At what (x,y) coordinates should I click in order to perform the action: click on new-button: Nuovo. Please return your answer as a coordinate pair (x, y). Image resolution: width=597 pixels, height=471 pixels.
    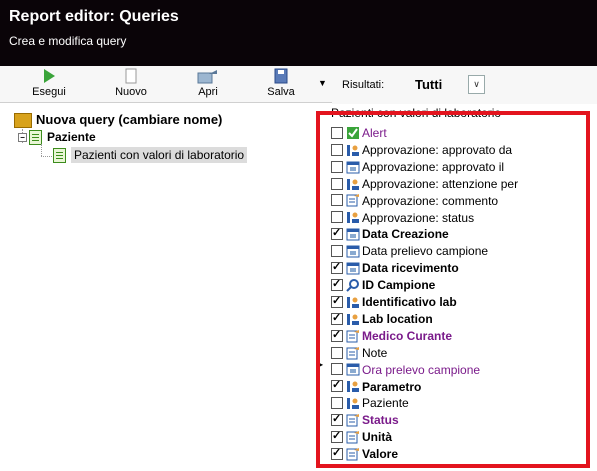
    Looking at the image, I should click on (131, 84).